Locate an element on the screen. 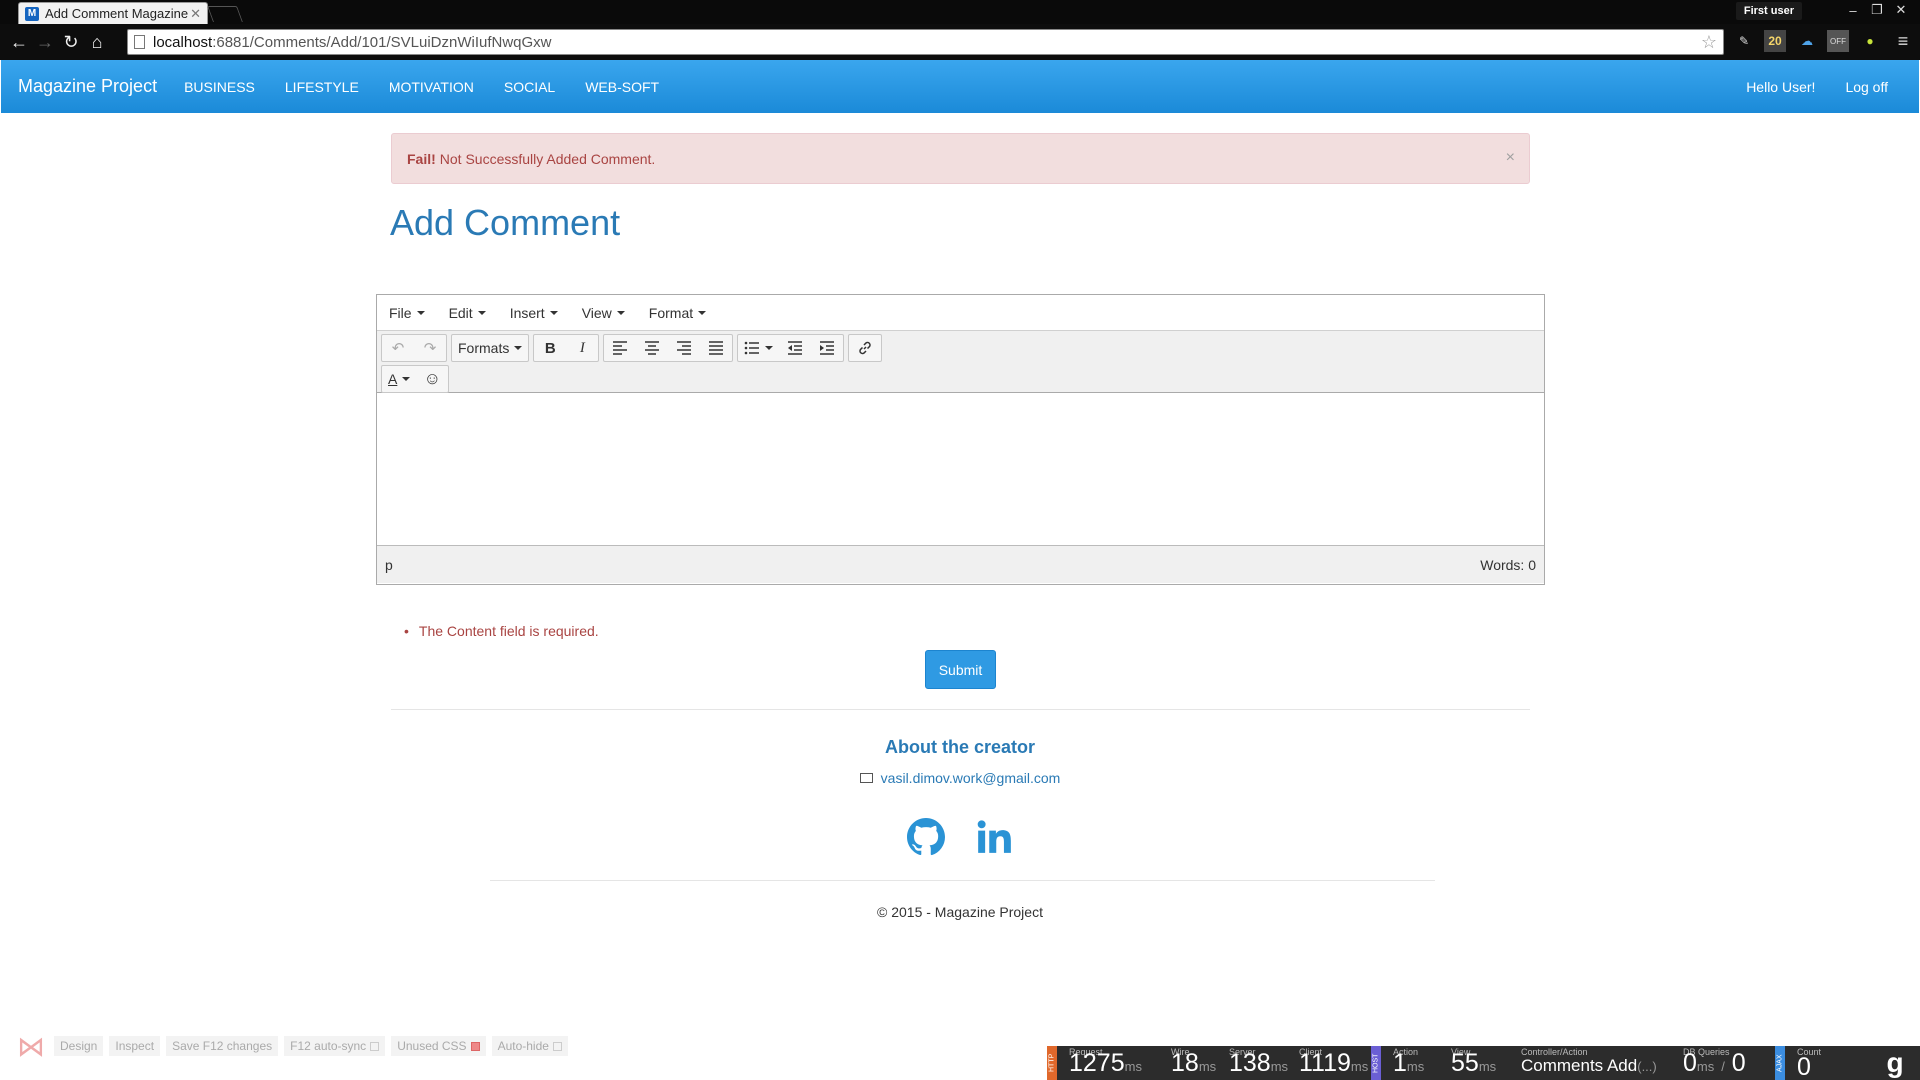 The height and width of the screenshot is (1080, 1920). formats-dropdown: Formats is located at coordinates (490, 348).